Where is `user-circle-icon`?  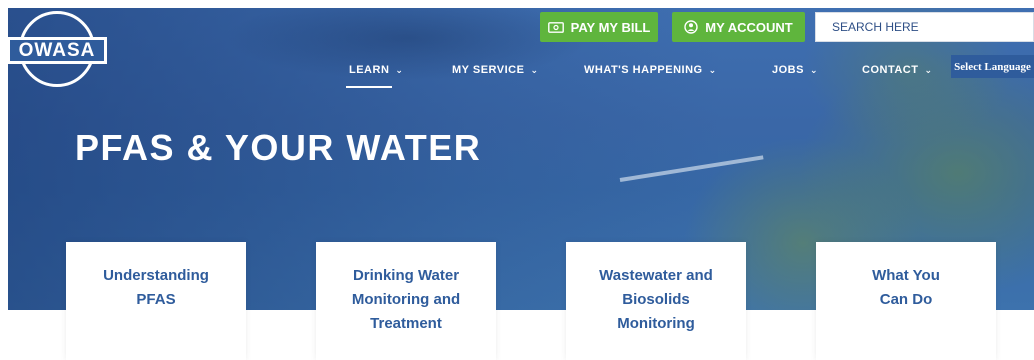
user-circle-icon is located at coordinates (691, 27).